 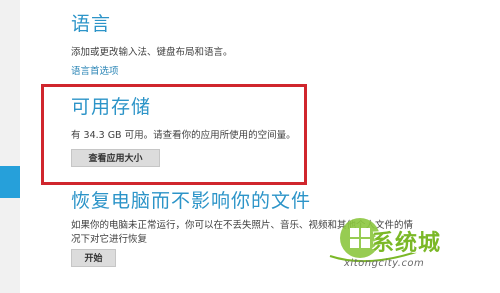 I want to click on left-panel-strip, so click(x=10, y=146).